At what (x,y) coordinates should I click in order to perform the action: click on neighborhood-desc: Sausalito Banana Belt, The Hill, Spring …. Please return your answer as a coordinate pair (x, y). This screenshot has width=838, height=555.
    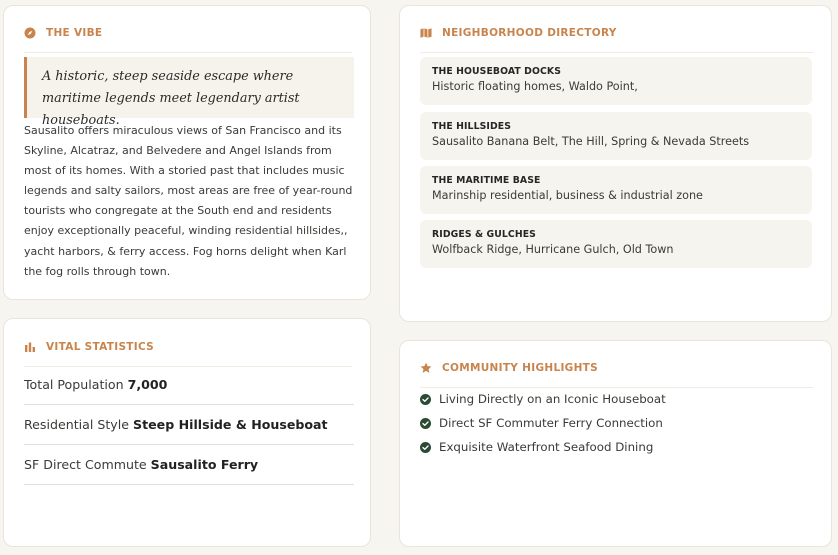
    Looking at the image, I should click on (591, 141).